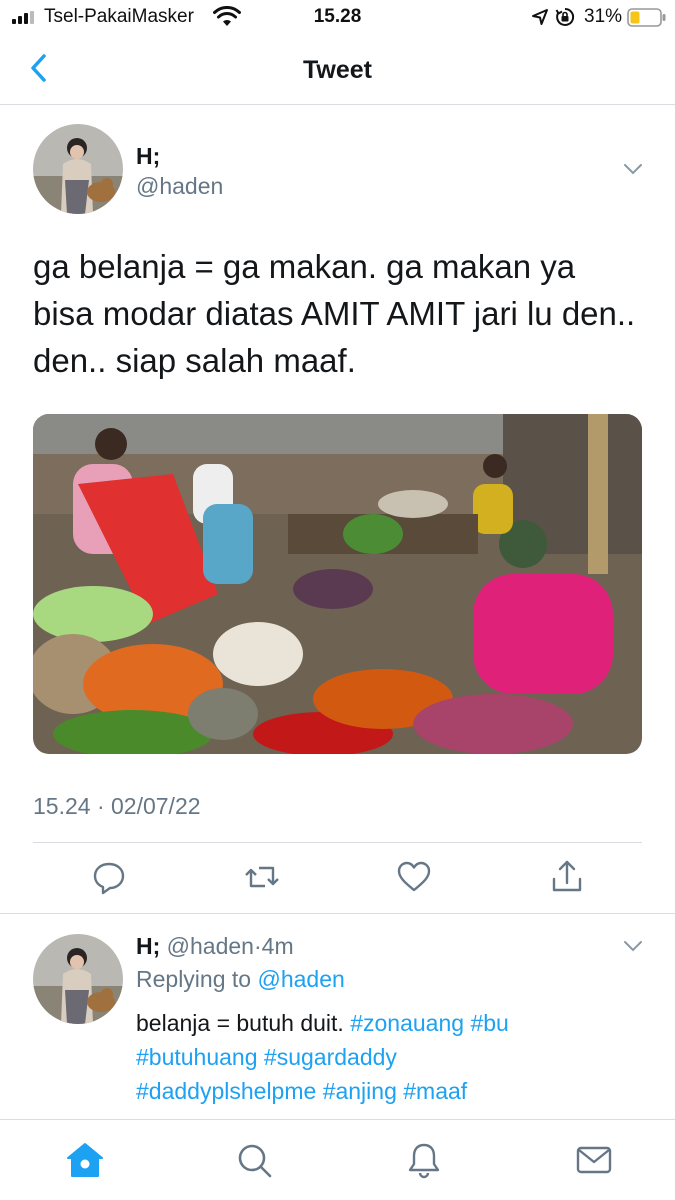 This screenshot has height=1200, width=675. Describe the element at coordinates (337, 1159) in the screenshot. I see `tab-bar` at that location.